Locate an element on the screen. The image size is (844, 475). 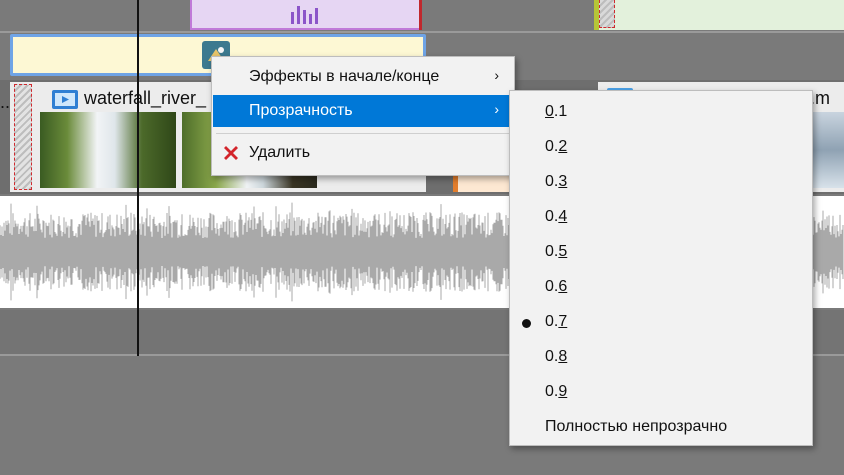
opacity-option: 0.7 is located at coordinates (661, 322).